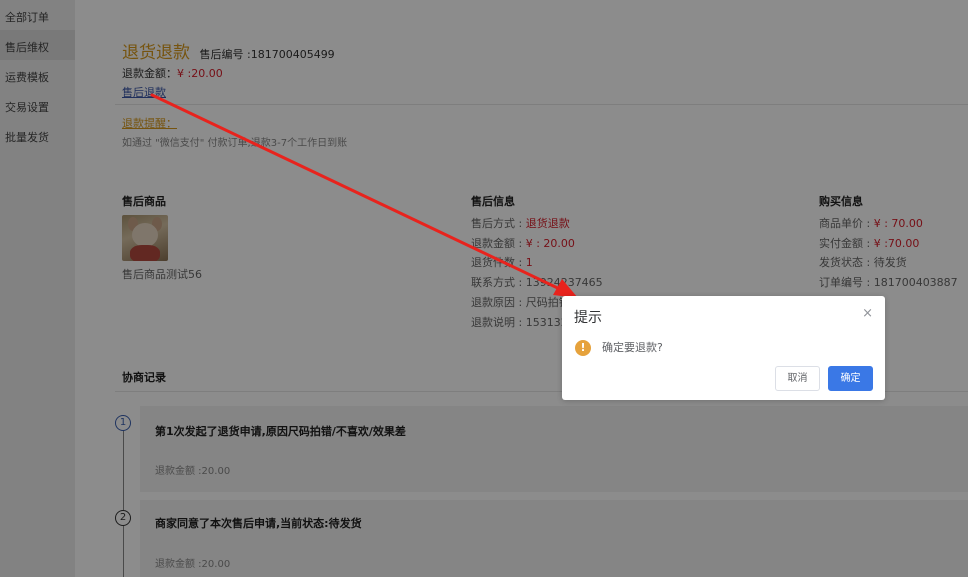  What do you see at coordinates (583, 348) in the screenshot?
I see `warning-icon: !` at bounding box center [583, 348].